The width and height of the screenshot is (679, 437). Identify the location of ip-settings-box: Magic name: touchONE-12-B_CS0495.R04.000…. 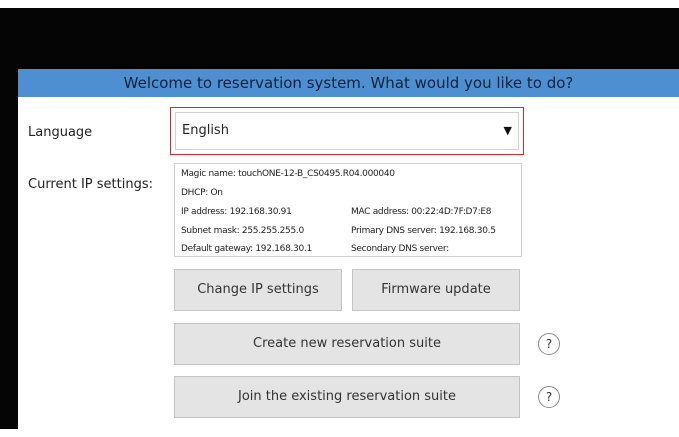
(348, 210).